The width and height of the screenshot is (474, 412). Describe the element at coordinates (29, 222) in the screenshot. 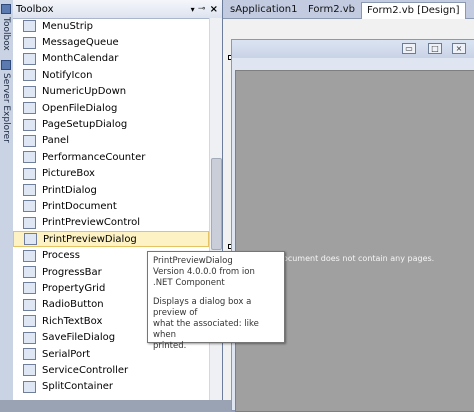

I see `printpreviewcontrol-icon` at that location.